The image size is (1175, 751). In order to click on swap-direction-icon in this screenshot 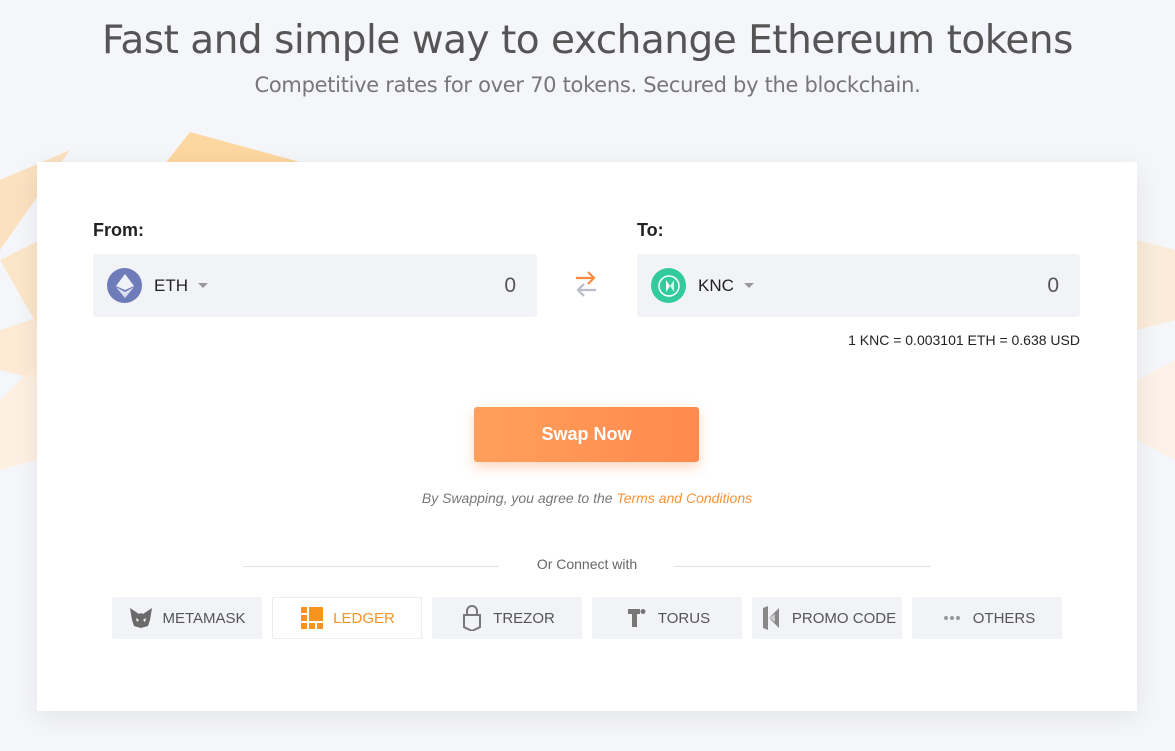, I will do `click(586, 284)`.